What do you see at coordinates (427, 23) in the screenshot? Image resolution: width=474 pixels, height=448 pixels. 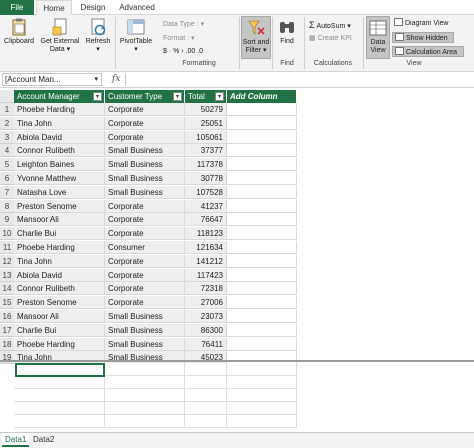 I see `diagram-view-button: Diagram View` at bounding box center [427, 23].